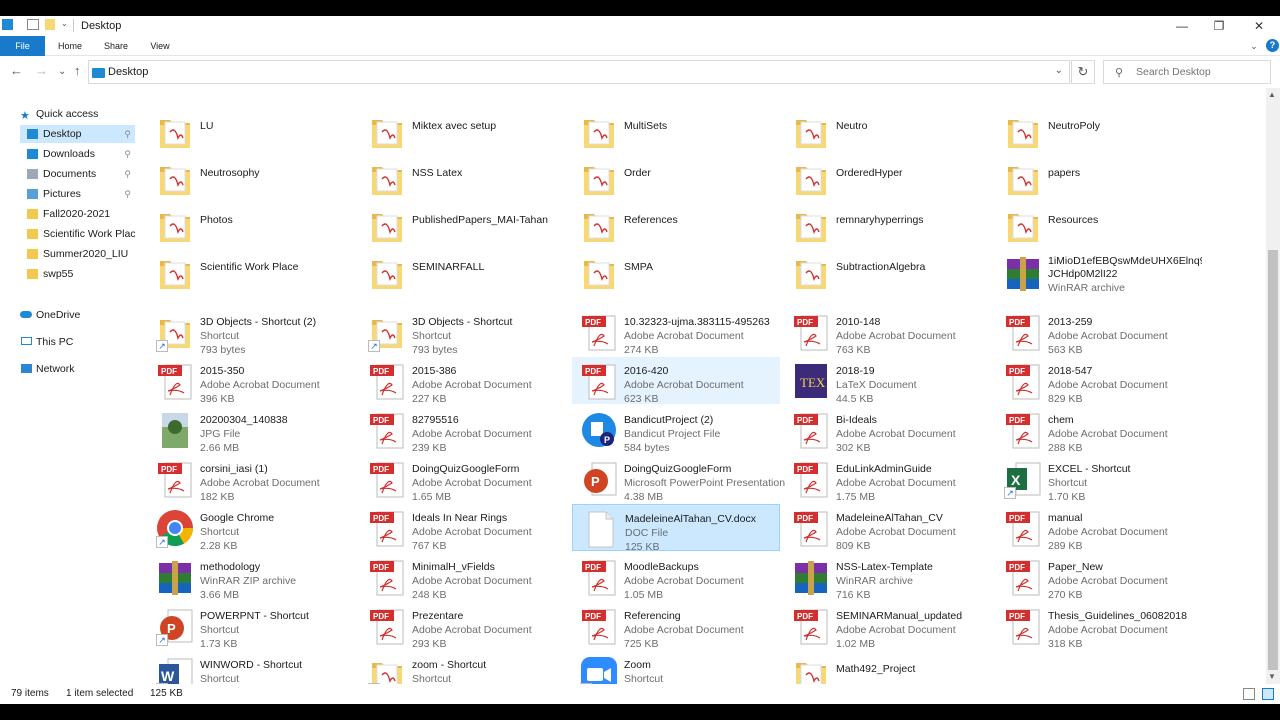  What do you see at coordinates (116, 46) in the screenshot?
I see `tab-share: Share` at bounding box center [116, 46].